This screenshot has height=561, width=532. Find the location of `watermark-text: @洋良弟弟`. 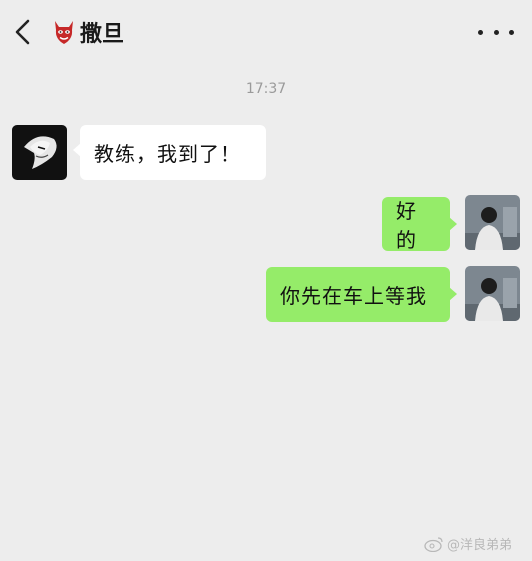

watermark-text: @洋良弟弟 is located at coordinates (480, 545).